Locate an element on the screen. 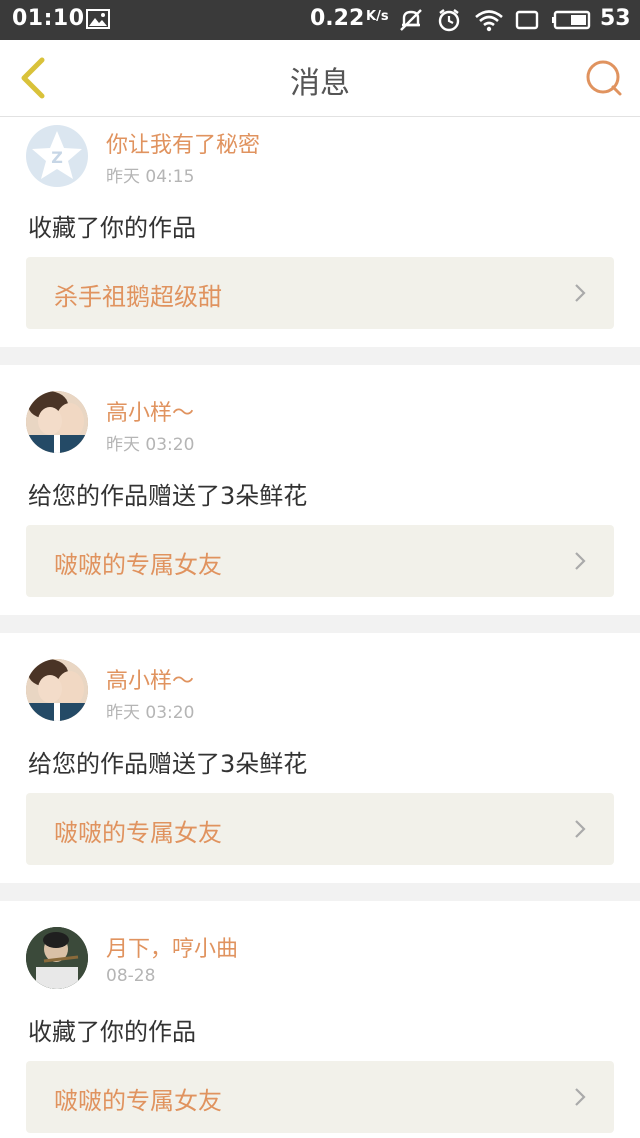 The height and width of the screenshot is (1138, 640). status-time: 01:10 is located at coordinates (48, 18).